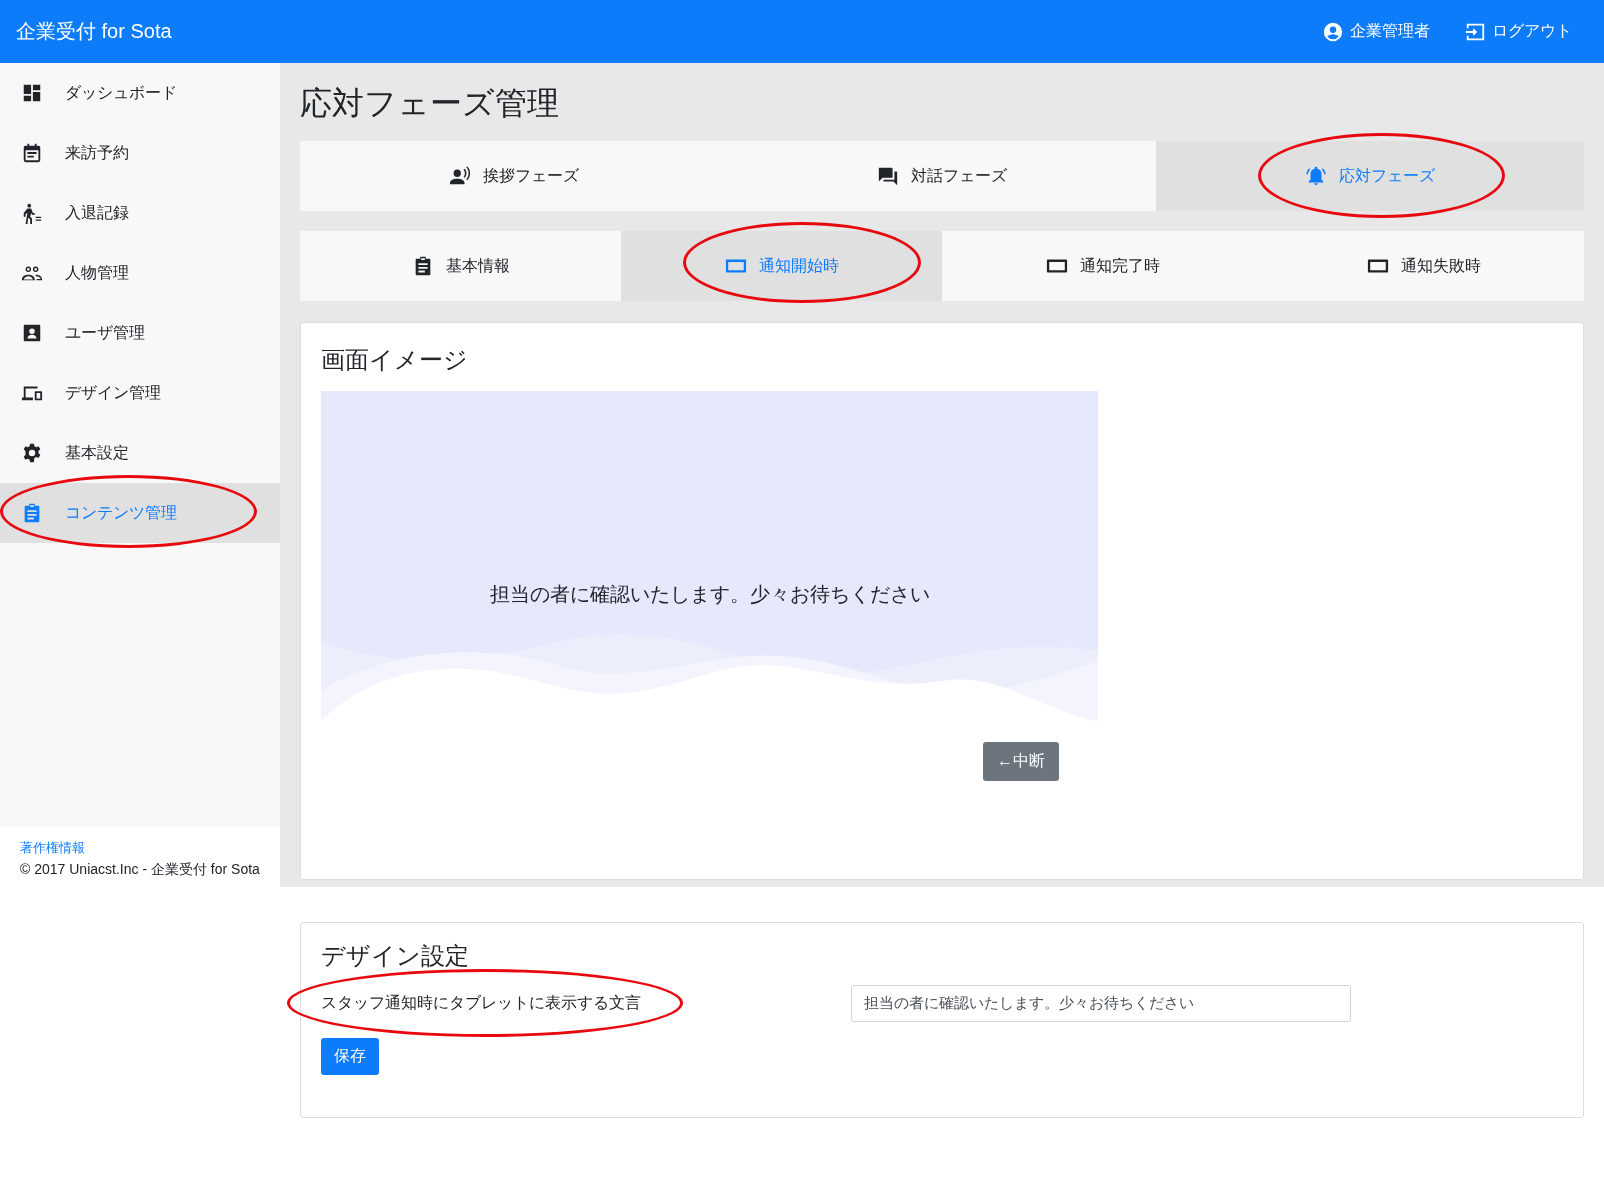 This screenshot has width=1604, height=1179. Describe the element at coordinates (395, 360) in the screenshot. I see `card-title: 画面イメージ` at that location.